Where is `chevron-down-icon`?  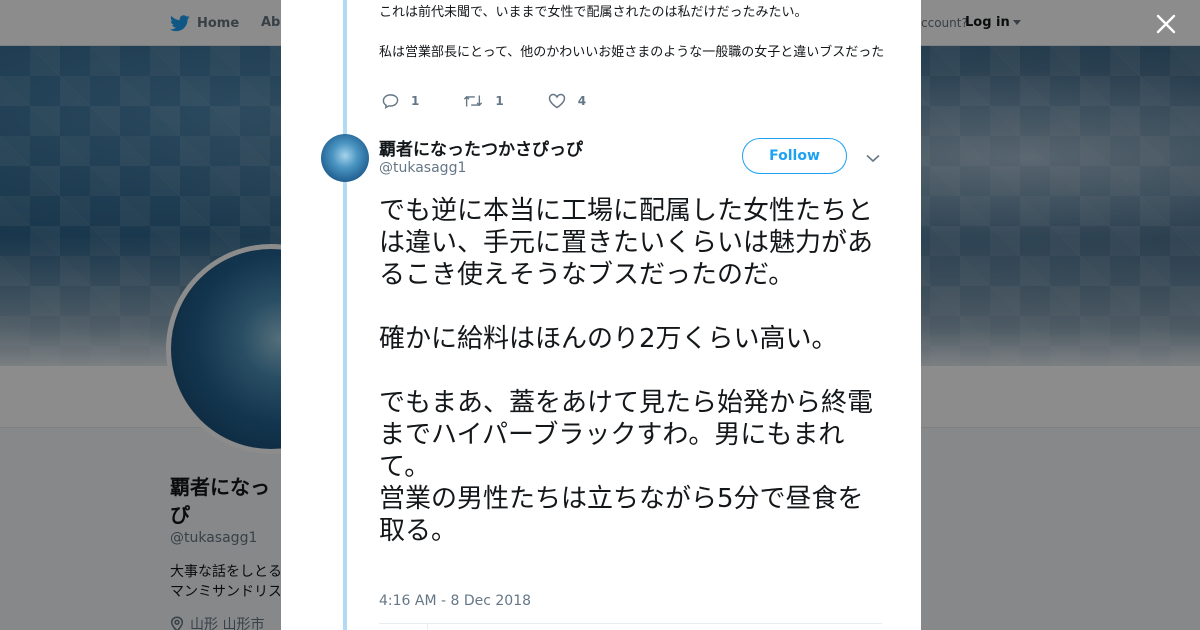
chevron-down-icon is located at coordinates (873, 158).